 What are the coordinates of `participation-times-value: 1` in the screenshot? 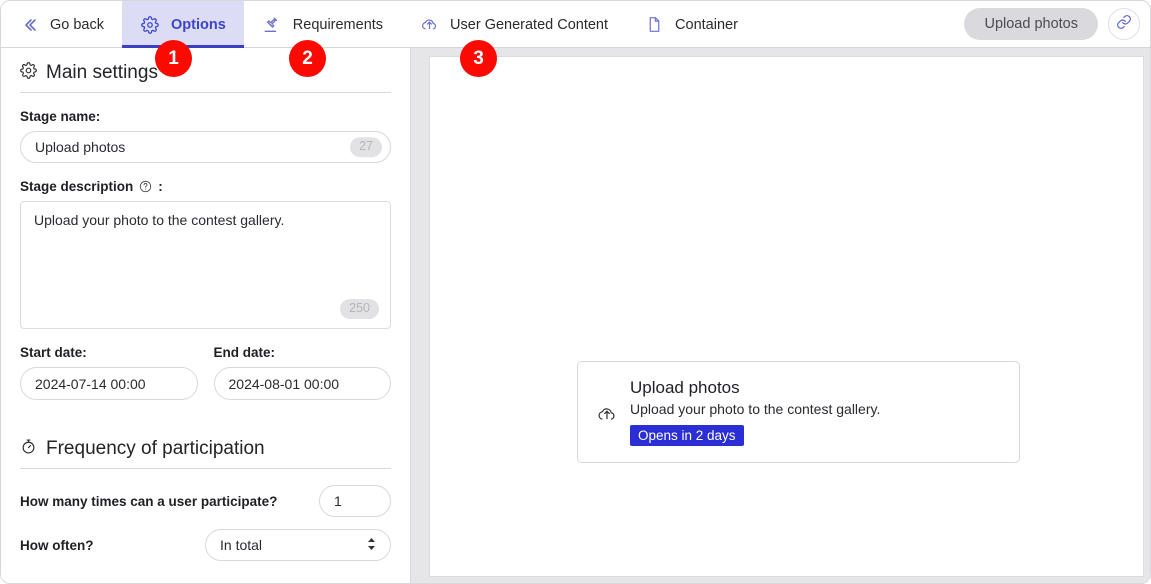 It's located at (338, 501).